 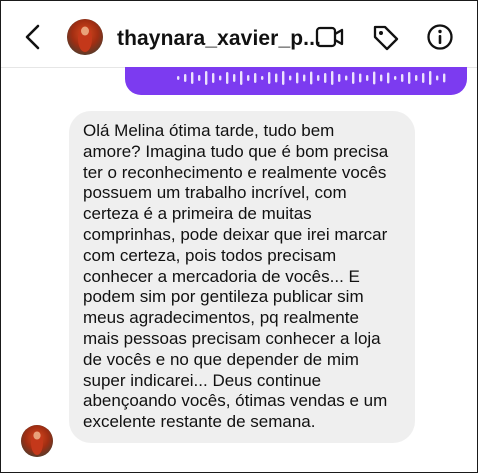 I want to click on message-line: conhecer a mercadoria de vocês... E, so click(x=221, y=276).